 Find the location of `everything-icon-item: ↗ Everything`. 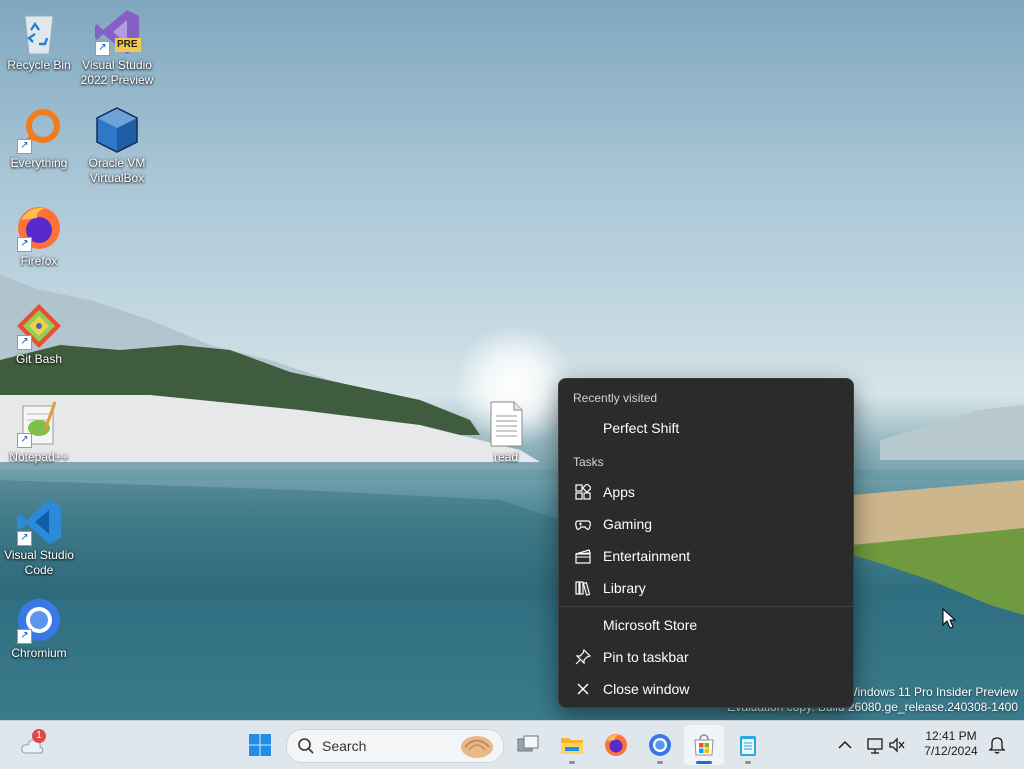

everything-icon-item: ↗ Everything is located at coordinates (39, 138).